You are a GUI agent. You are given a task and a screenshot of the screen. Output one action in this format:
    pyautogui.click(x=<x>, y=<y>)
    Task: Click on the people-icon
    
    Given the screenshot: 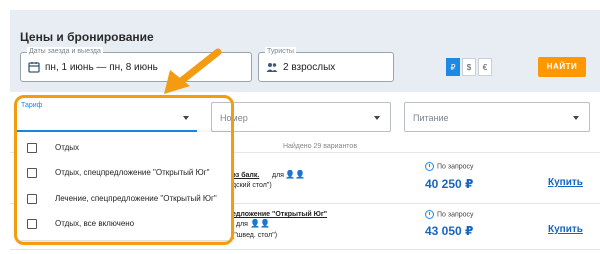 What is the action you would take?
    pyautogui.click(x=272, y=67)
    